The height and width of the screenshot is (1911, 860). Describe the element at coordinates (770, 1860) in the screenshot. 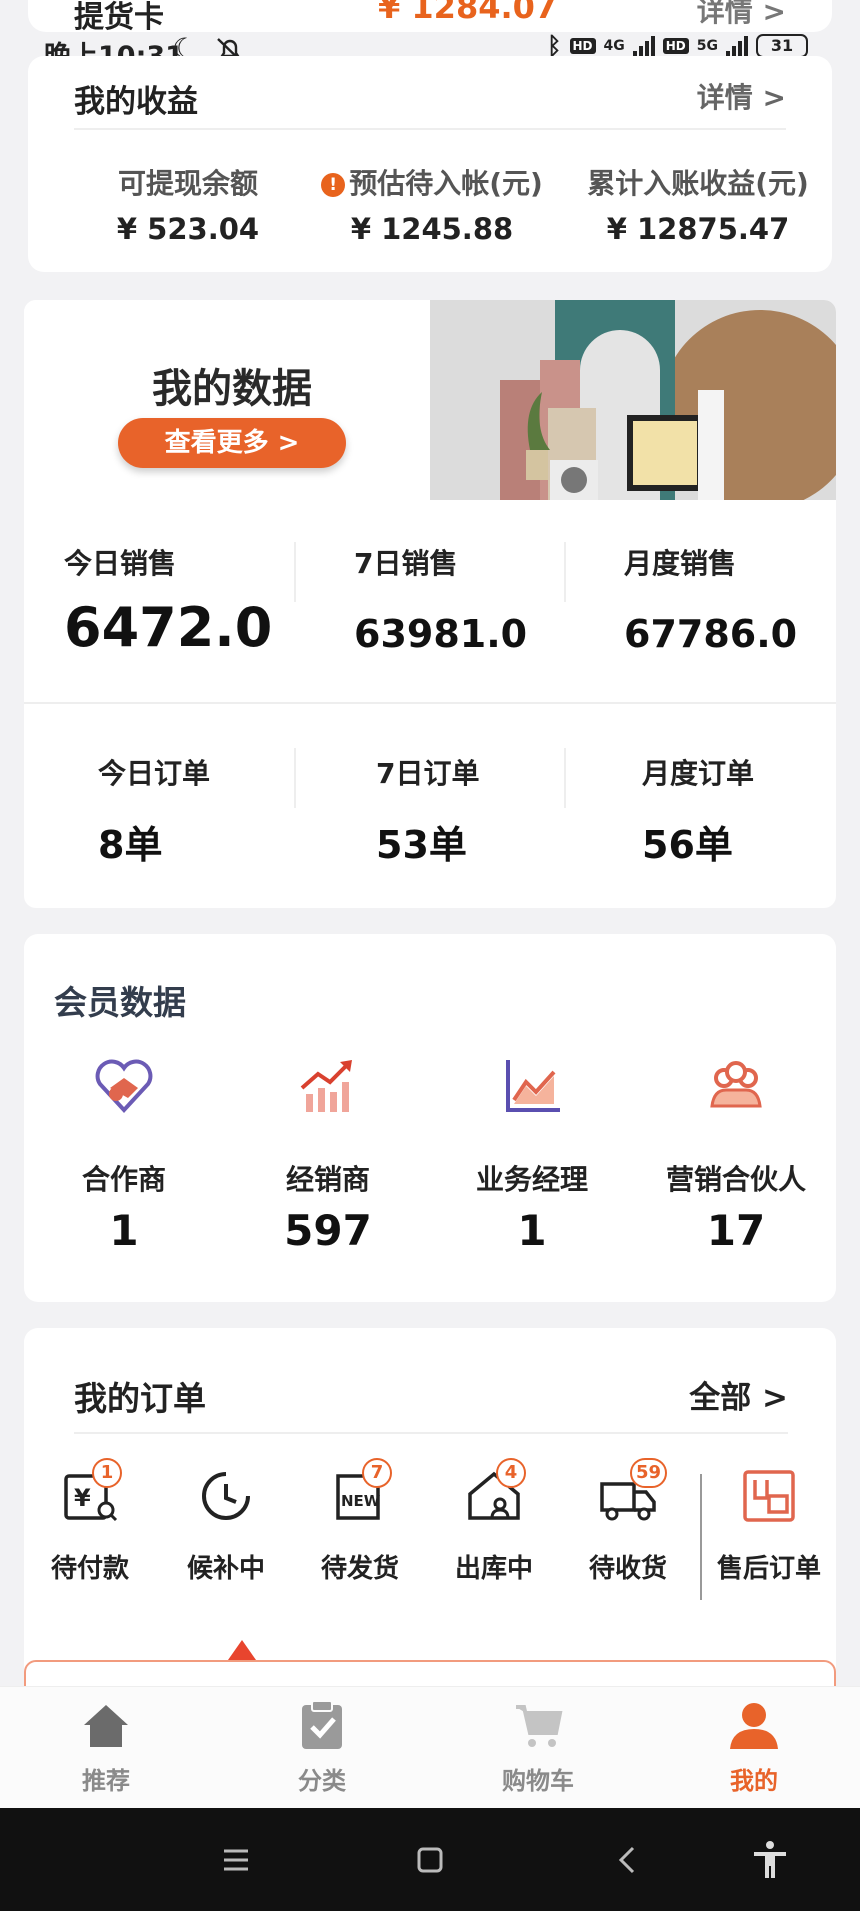

I see `accessibility-icon` at that location.